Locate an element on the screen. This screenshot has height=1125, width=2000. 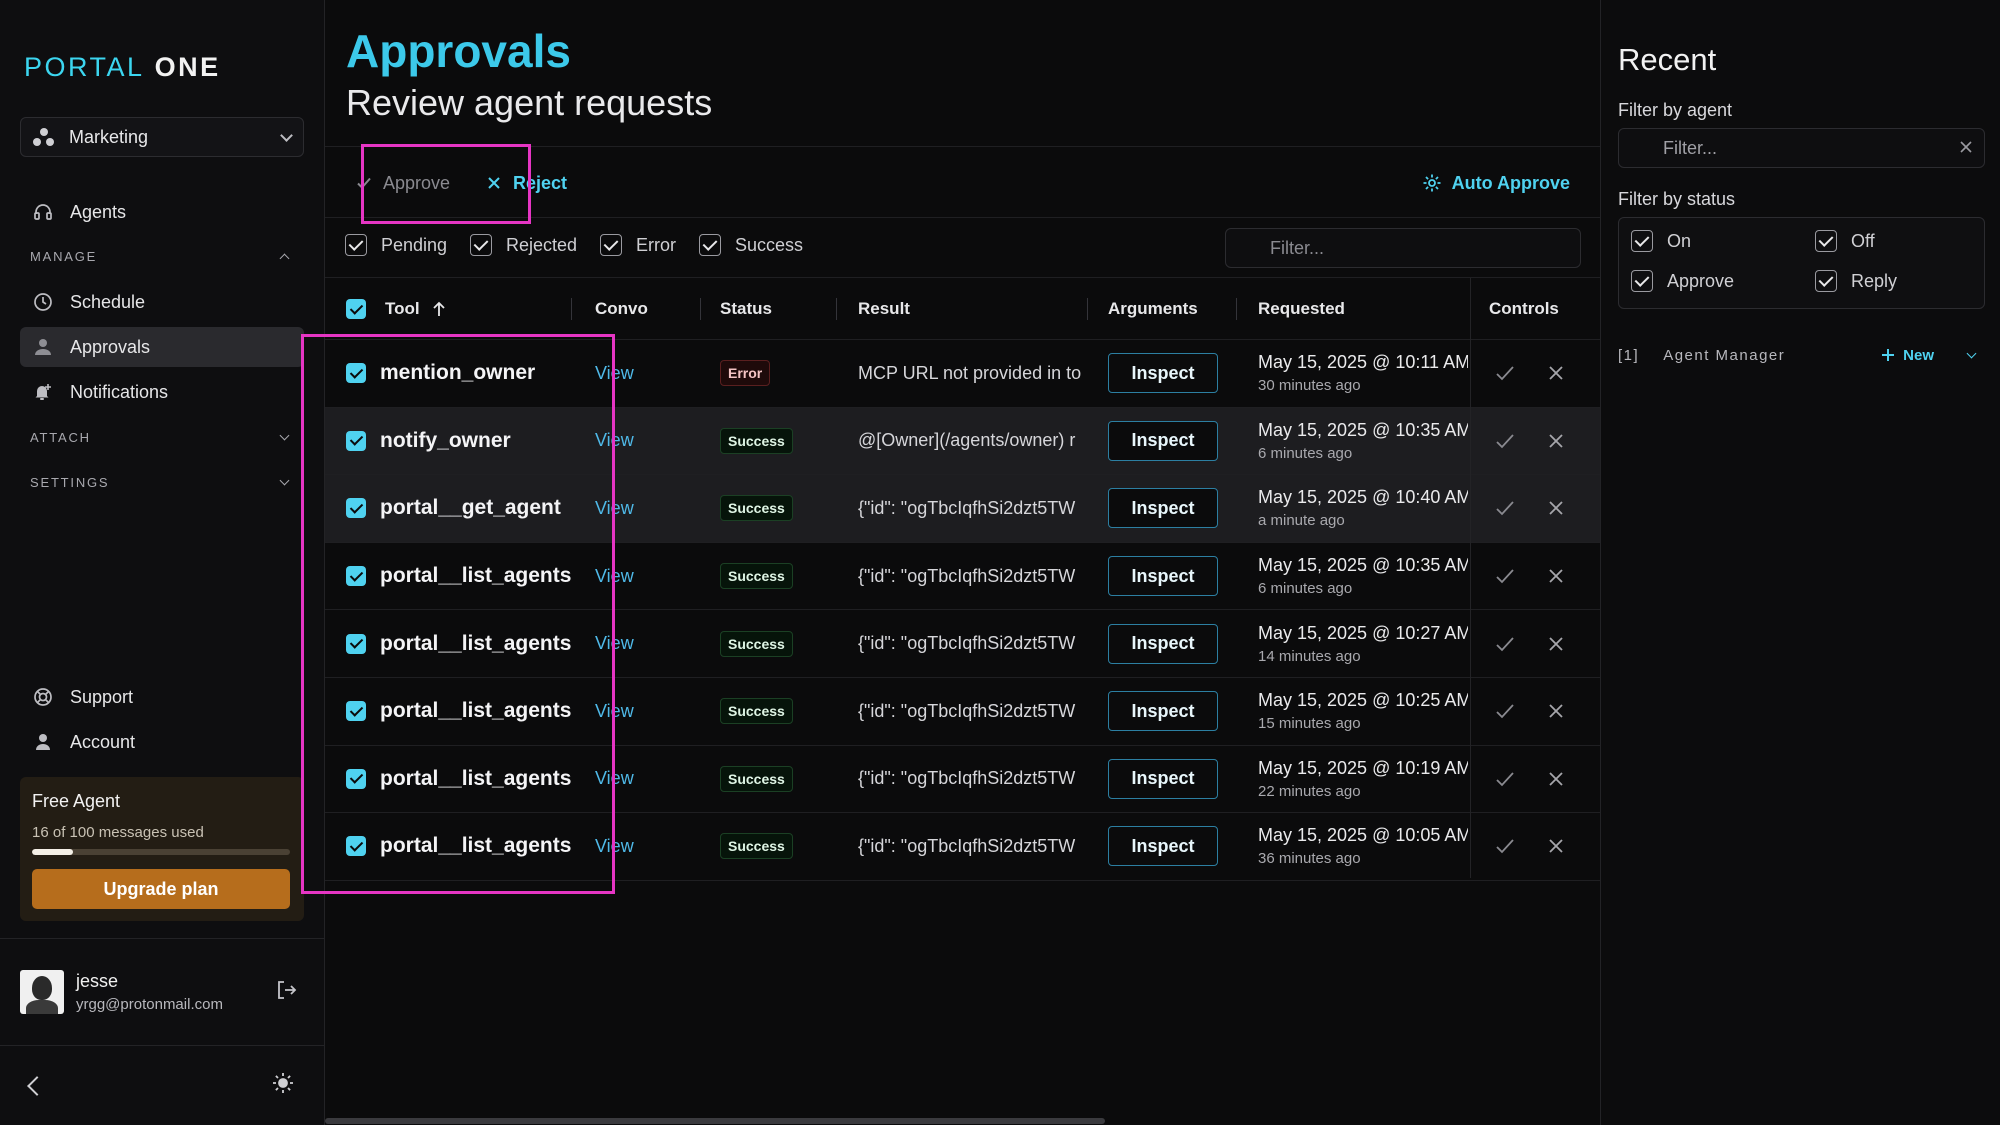
annotation-tool-column-highlight is located at coordinates (458, 614).